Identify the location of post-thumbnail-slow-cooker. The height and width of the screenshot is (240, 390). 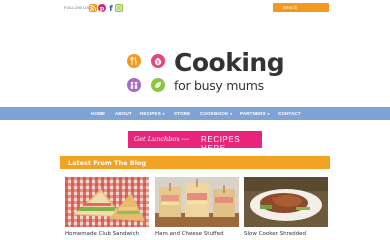
(286, 202).